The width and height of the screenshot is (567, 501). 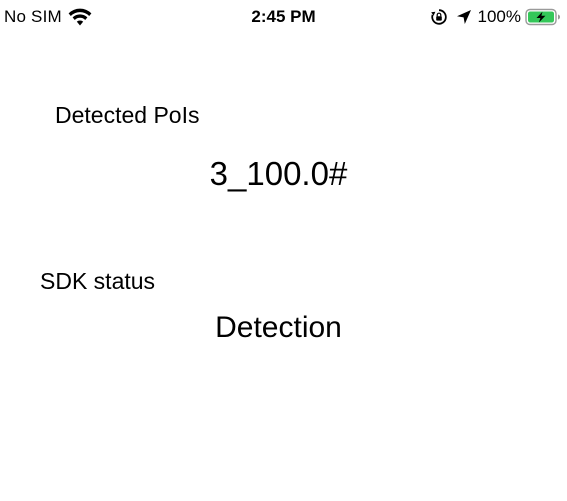 What do you see at coordinates (278, 327) in the screenshot?
I see `sdk-status-value: Detection` at bounding box center [278, 327].